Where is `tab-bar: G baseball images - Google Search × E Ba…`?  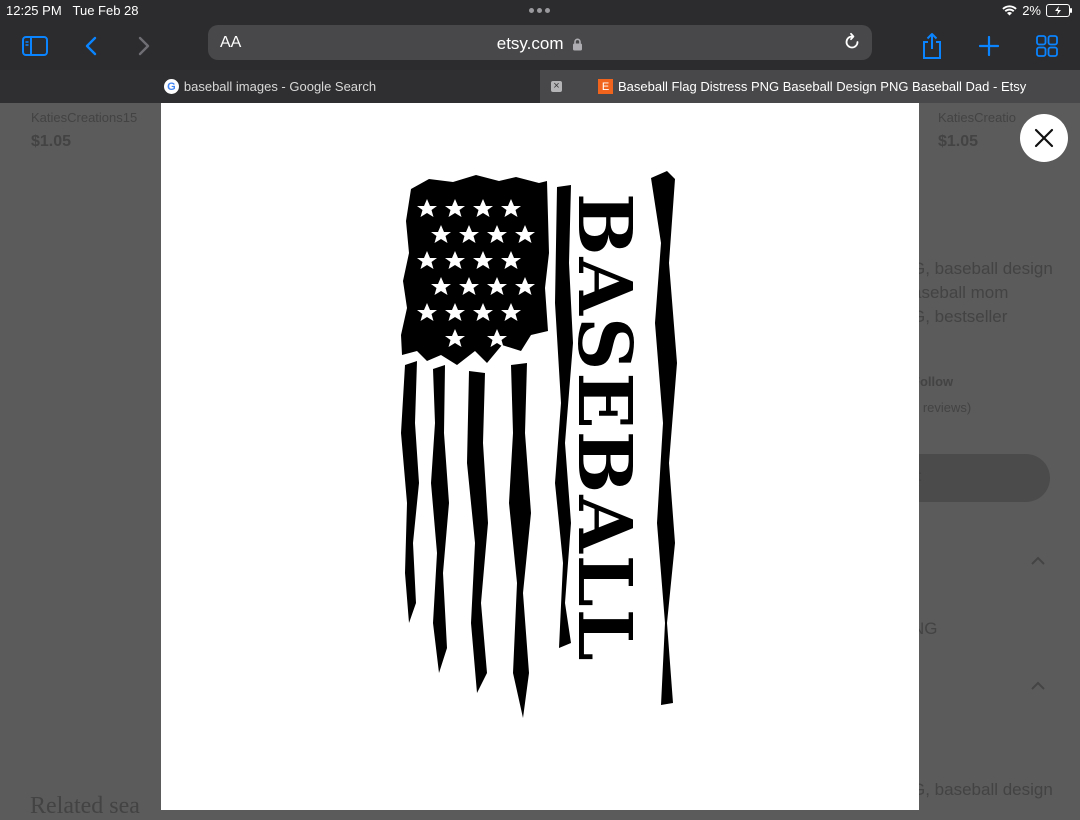 tab-bar: G baseball images - Google Search × E Ba… is located at coordinates (540, 86).